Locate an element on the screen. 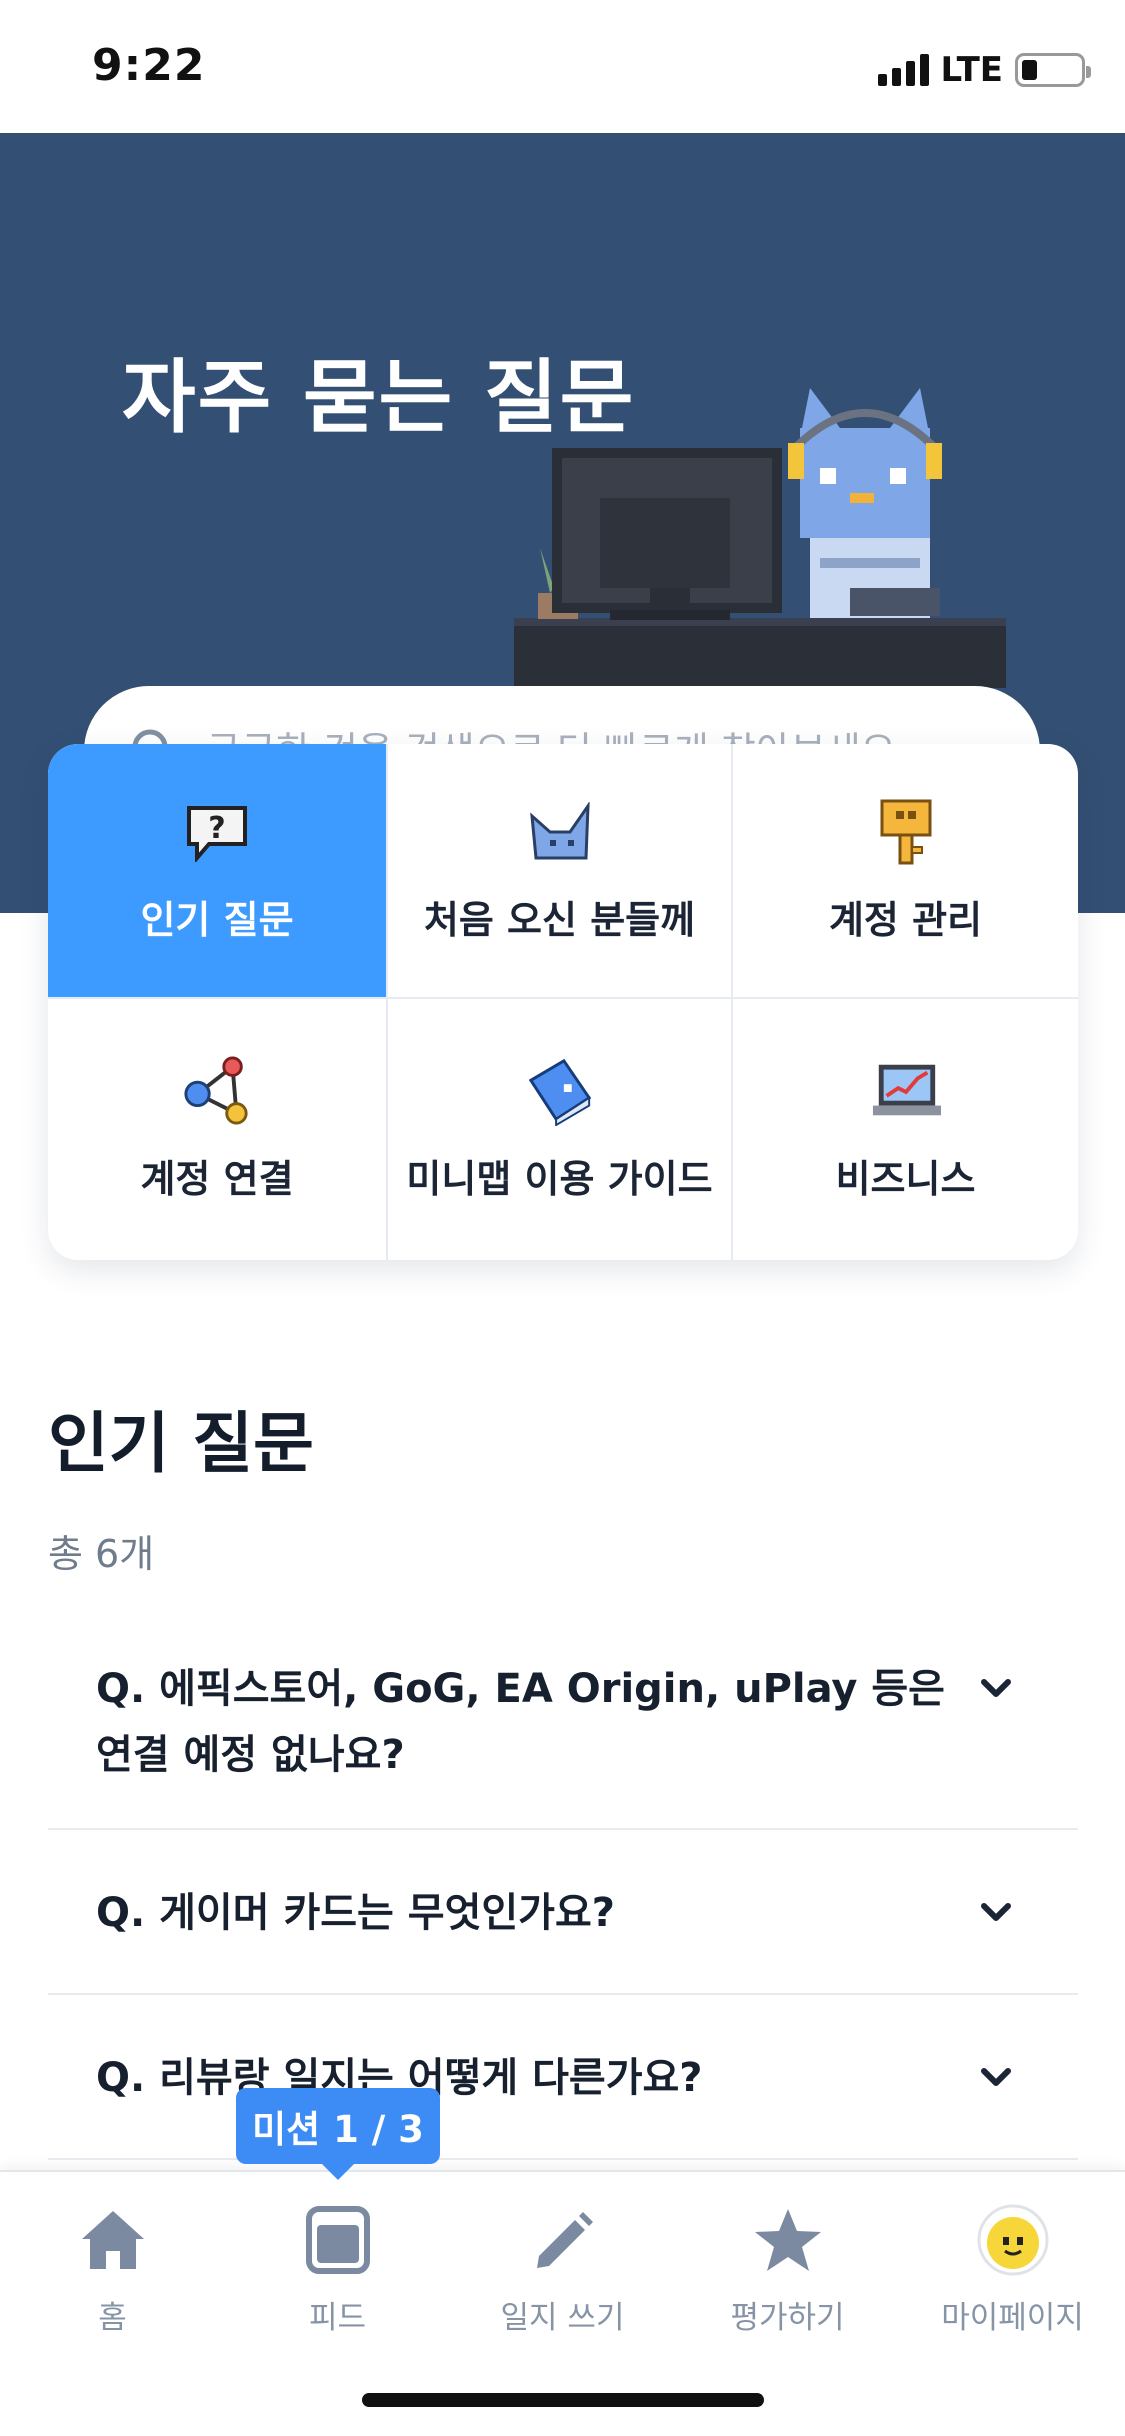  nav-rate: 평가하기 is located at coordinates (787, 2269).